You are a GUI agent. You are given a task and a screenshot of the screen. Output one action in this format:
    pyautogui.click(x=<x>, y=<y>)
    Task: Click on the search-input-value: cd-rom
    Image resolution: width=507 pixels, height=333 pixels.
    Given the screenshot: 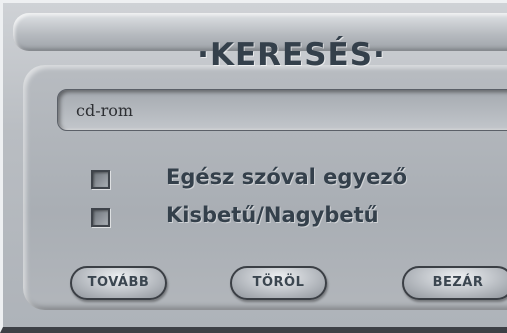 What is the action you would take?
    pyautogui.click(x=105, y=110)
    